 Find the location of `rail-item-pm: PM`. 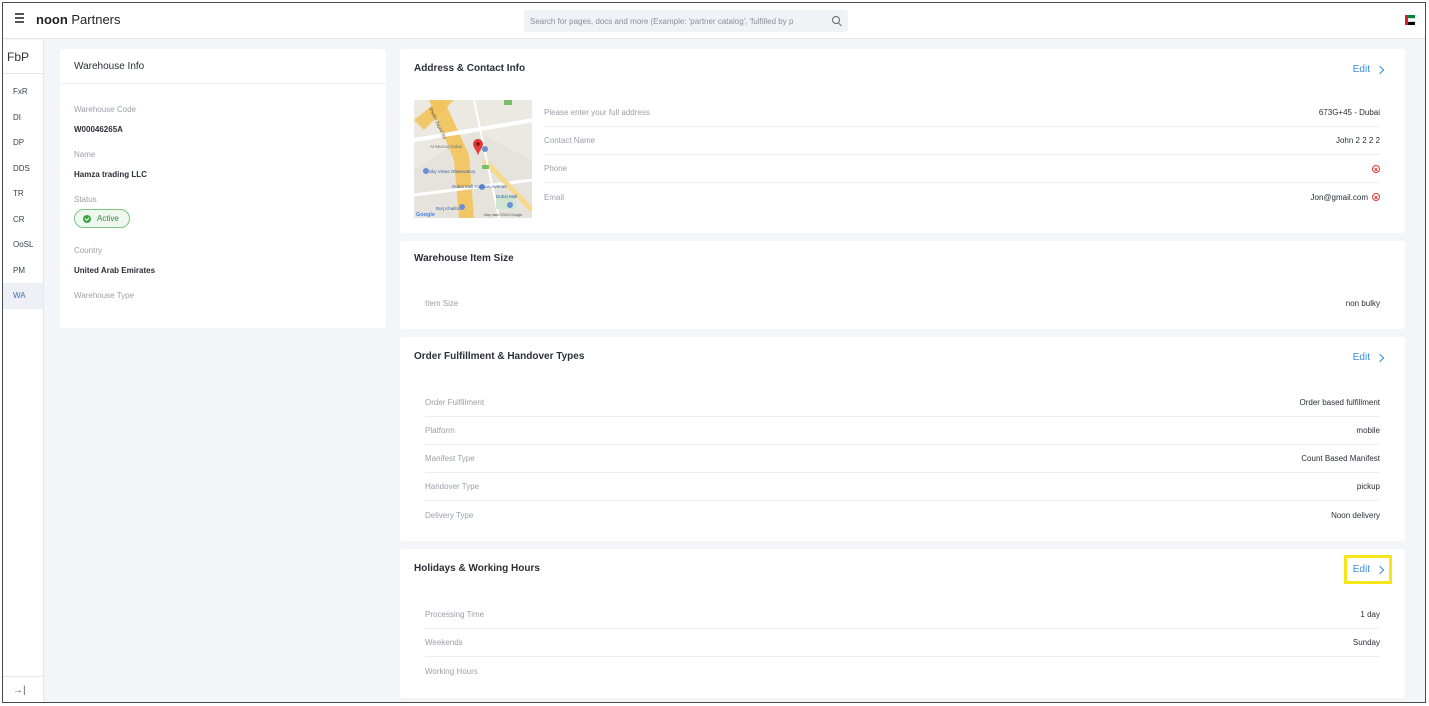

rail-item-pm: PM is located at coordinates (23, 271).